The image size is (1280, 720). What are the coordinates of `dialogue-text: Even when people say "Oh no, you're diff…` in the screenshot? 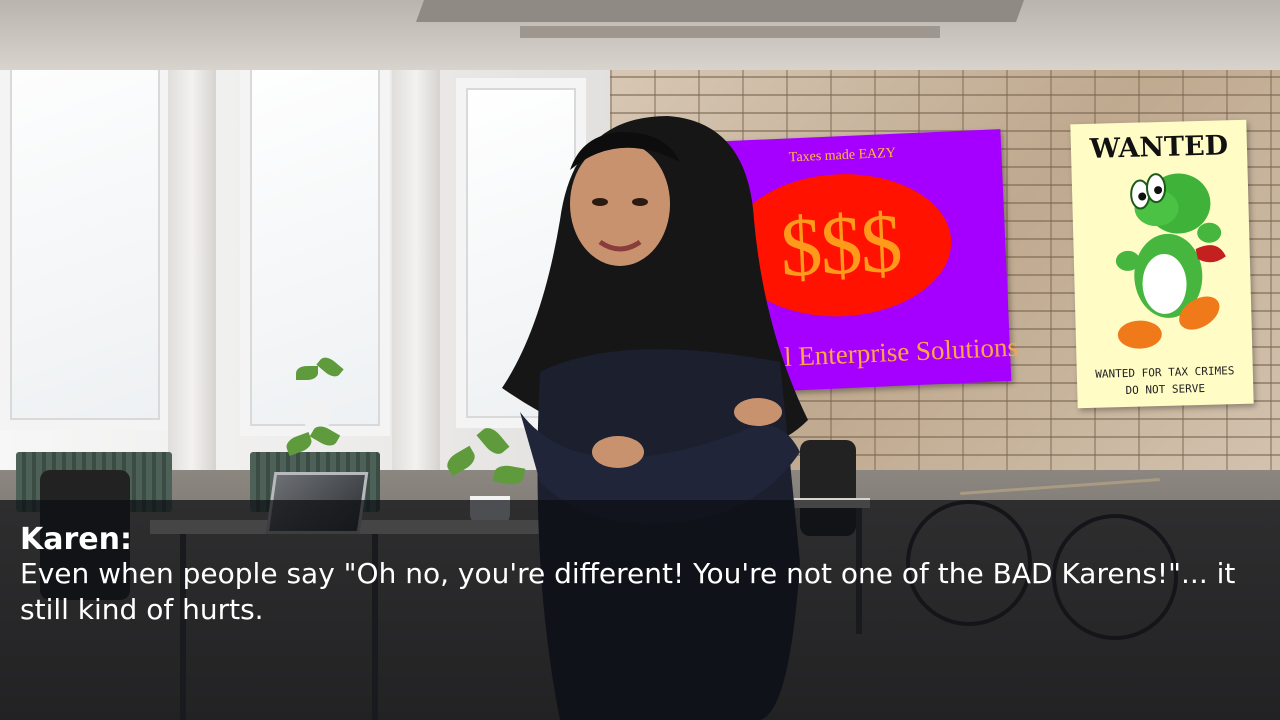 It's located at (628, 591).